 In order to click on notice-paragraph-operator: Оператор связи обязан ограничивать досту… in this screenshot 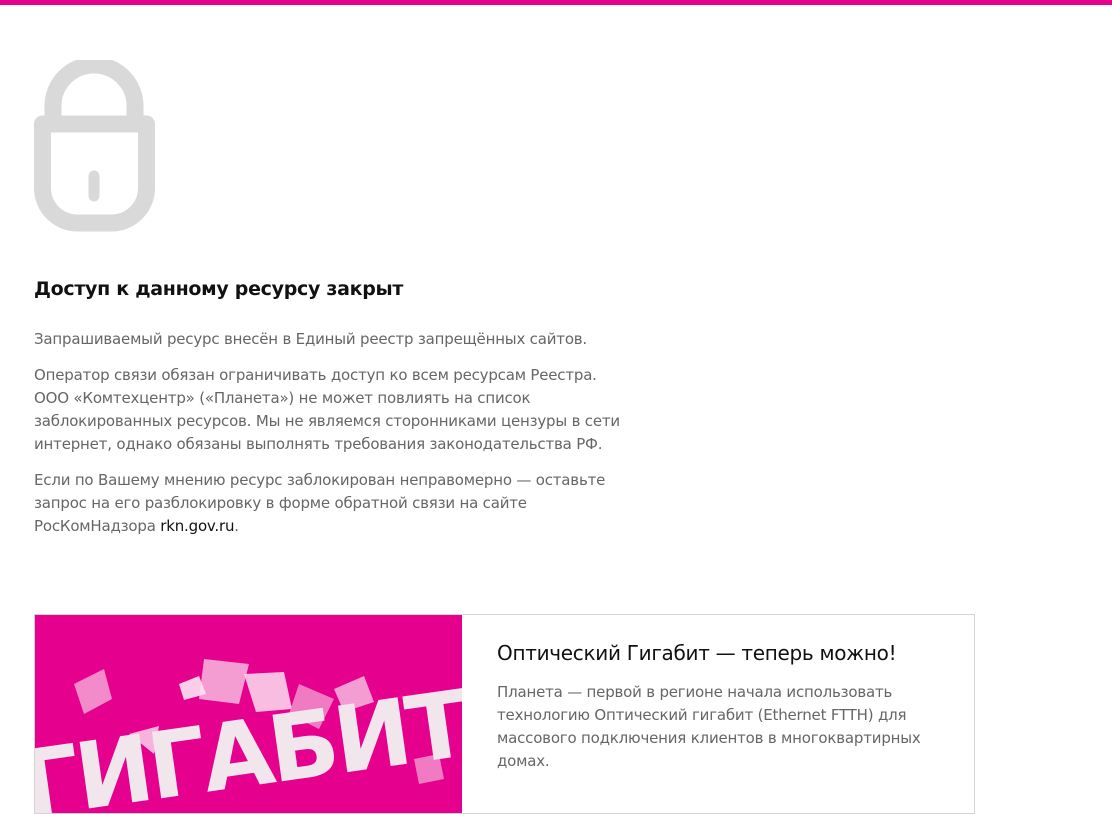, I will do `click(327, 409)`.